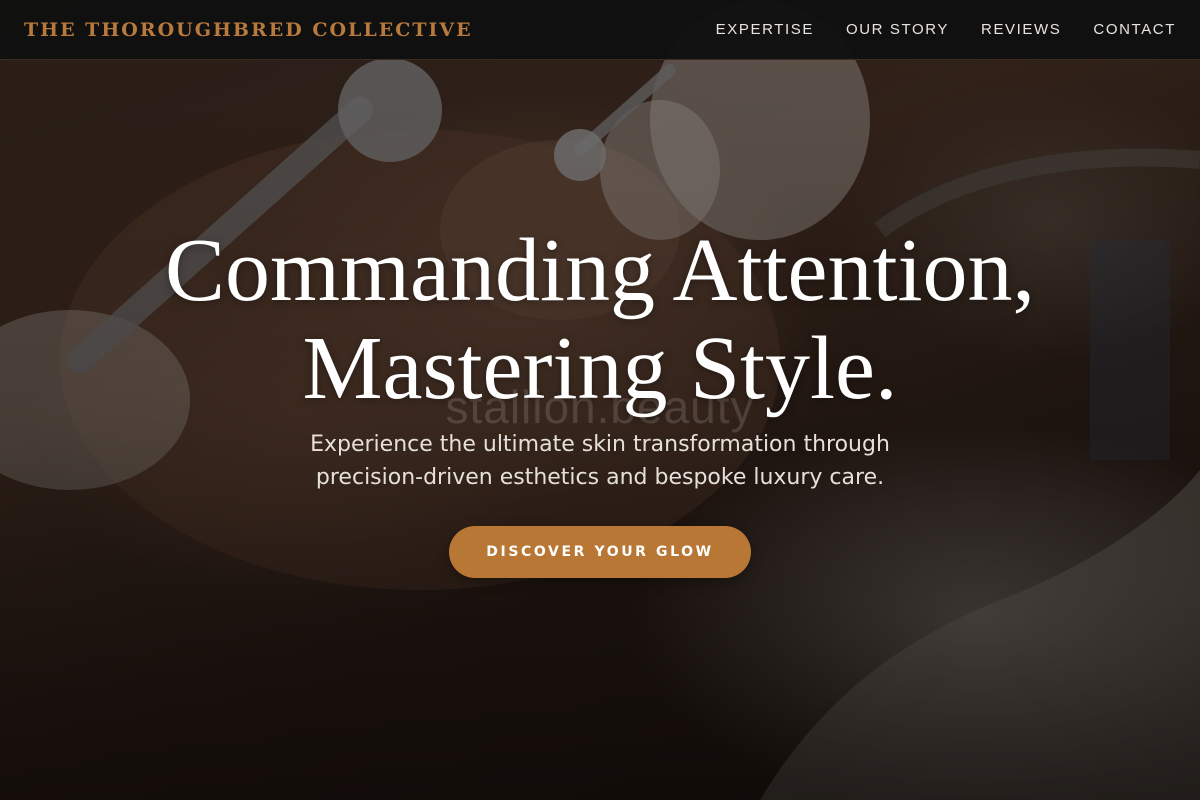  What do you see at coordinates (765, 29) in the screenshot?
I see `nav-link-expertise: EXPERTISE` at bounding box center [765, 29].